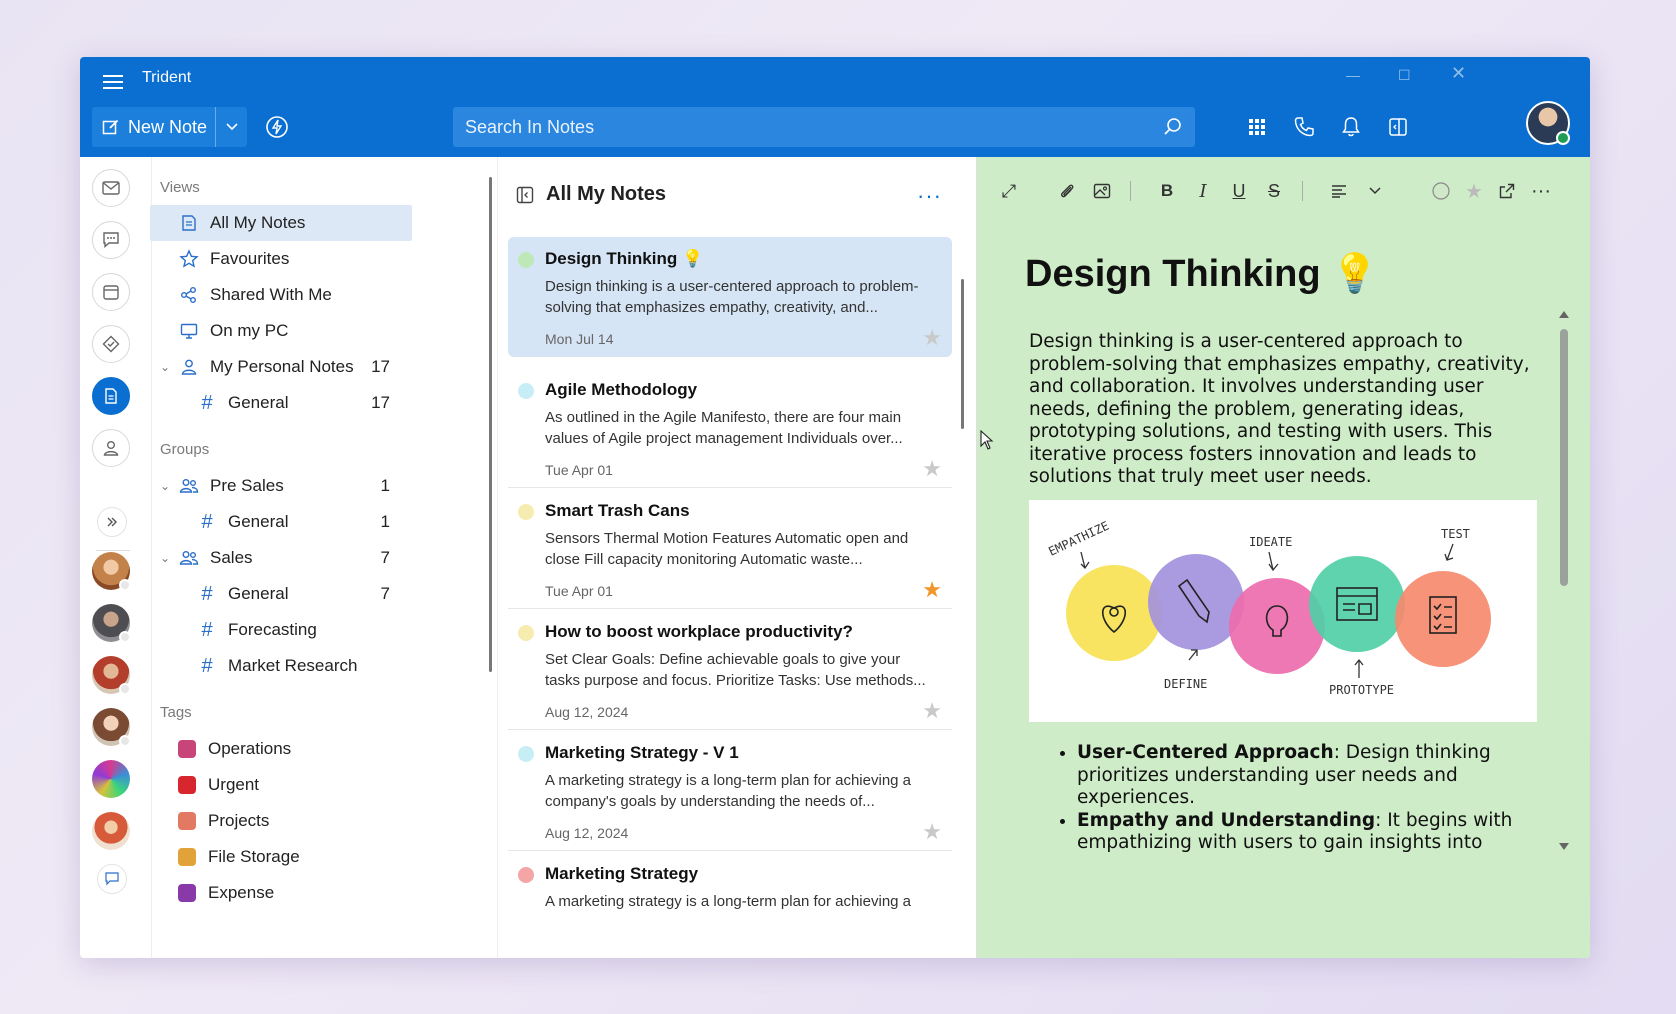 The width and height of the screenshot is (1676, 1014). Describe the element at coordinates (112, 879) in the screenshot. I see `rail-feedback-button` at that location.